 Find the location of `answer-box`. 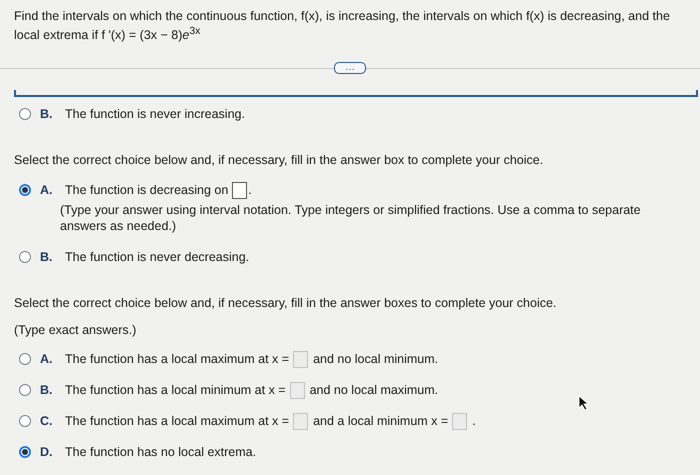

answer-box is located at coordinates (240, 190).